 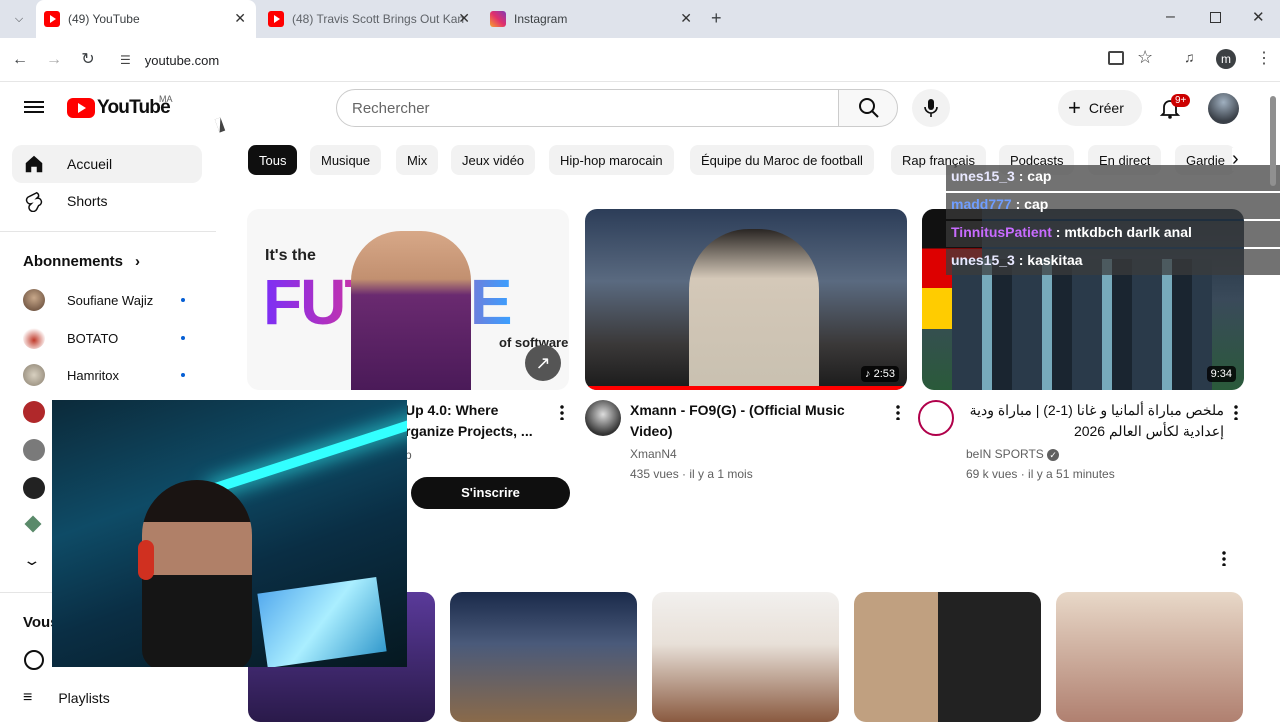 I want to click on chip-hip-hop-marocain: Hip-hop marocain, so click(x=611, y=160).